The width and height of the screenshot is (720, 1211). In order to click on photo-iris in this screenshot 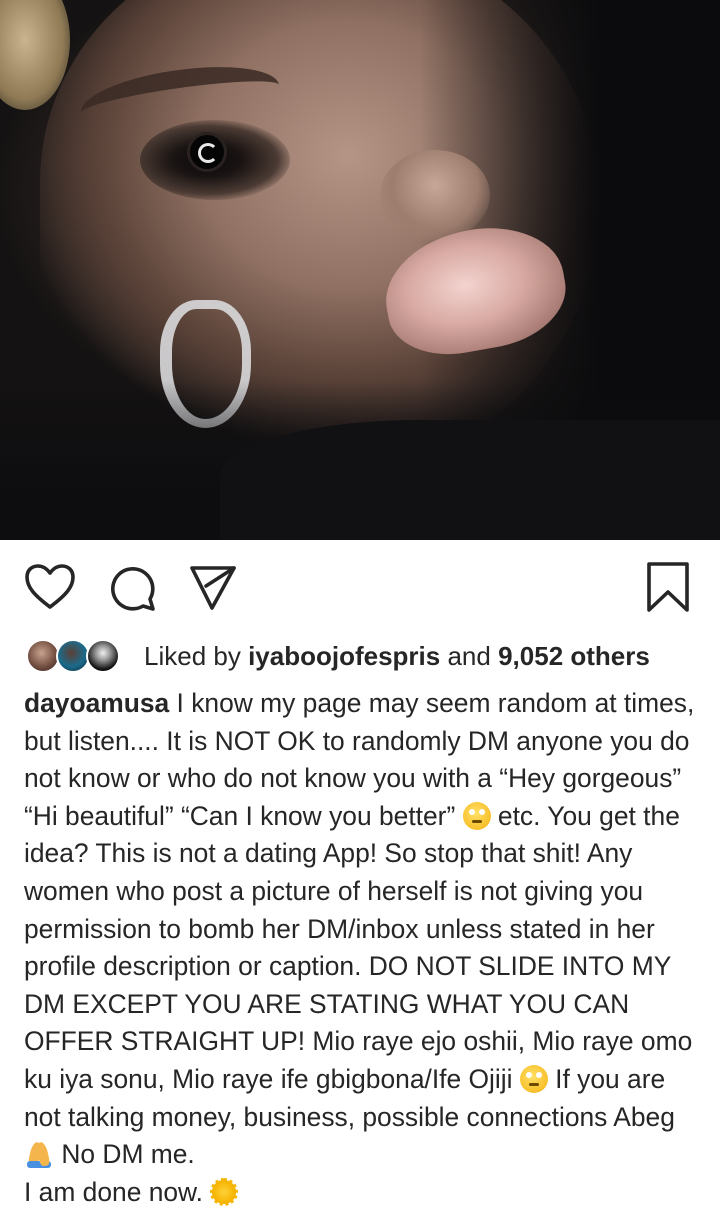, I will do `click(207, 152)`.